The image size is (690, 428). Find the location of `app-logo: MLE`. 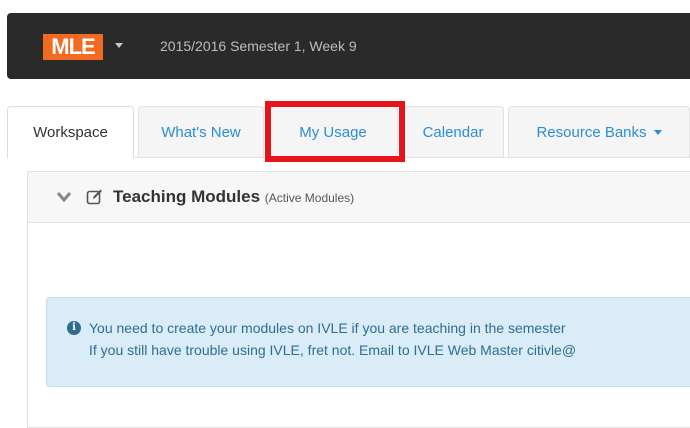

app-logo: MLE is located at coordinates (73, 47).